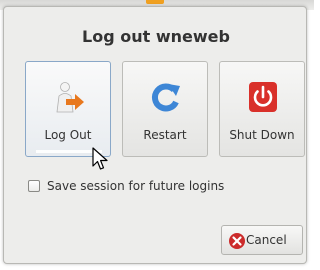 The height and width of the screenshot is (270, 320). Describe the element at coordinates (237, 241) in the screenshot. I see `cancel-icon` at that location.